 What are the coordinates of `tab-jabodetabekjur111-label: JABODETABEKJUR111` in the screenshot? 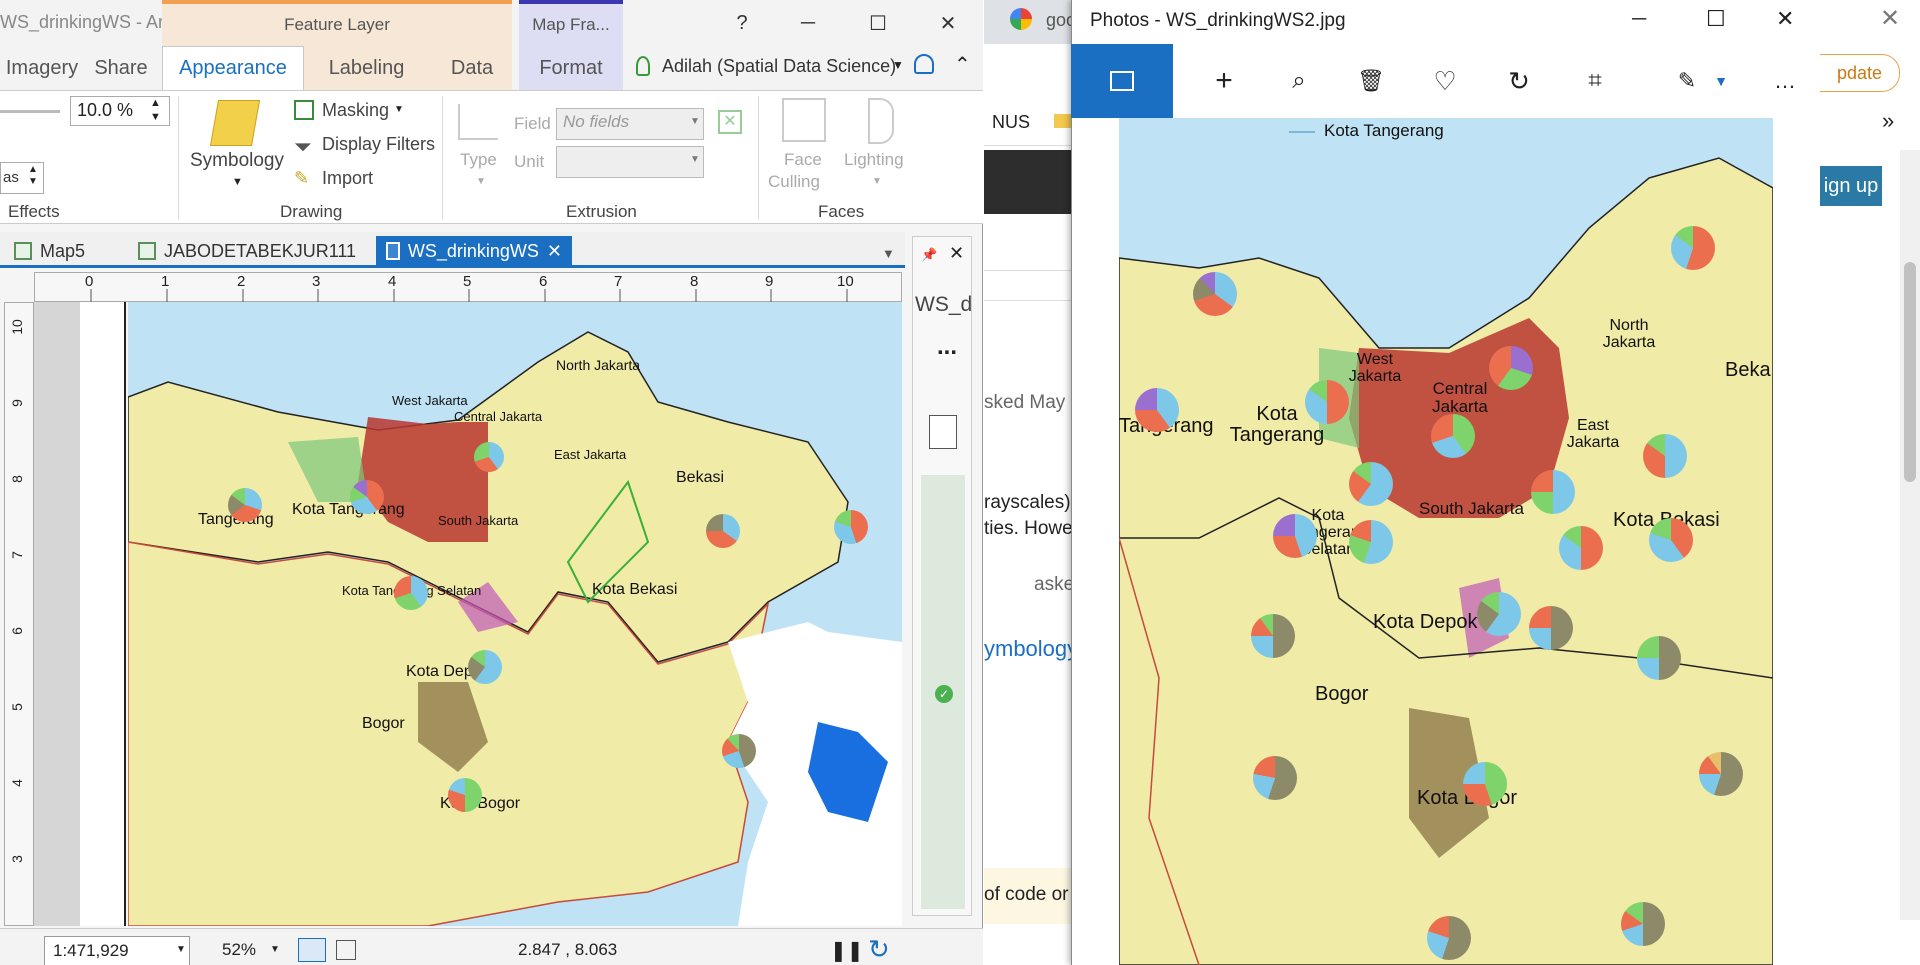 It's located at (260, 250).